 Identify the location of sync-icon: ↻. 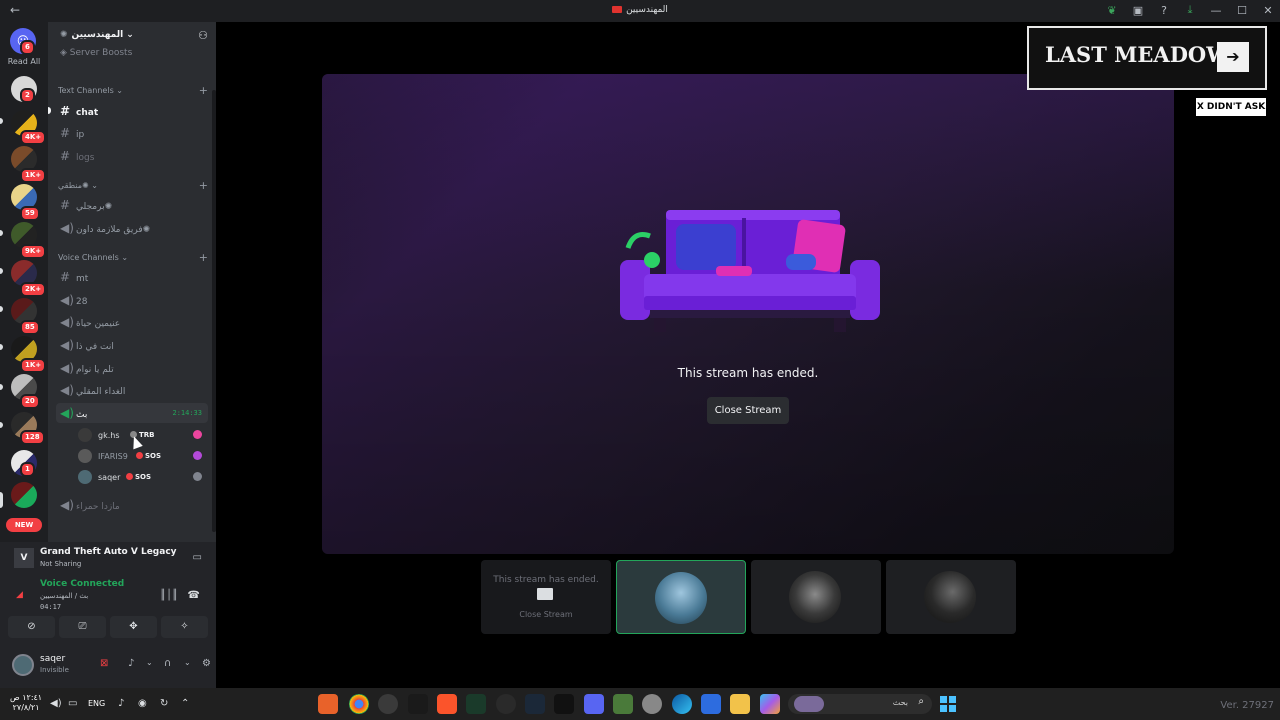
(164, 703).